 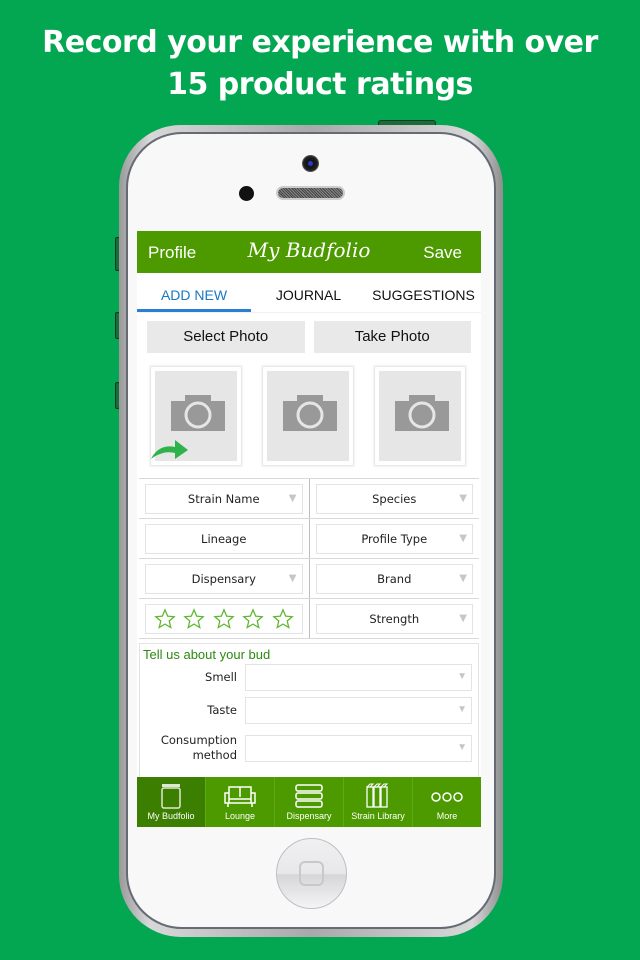 I want to click on strain-name-dropdown: Strain Name ▼, so click(x=224, y=499).